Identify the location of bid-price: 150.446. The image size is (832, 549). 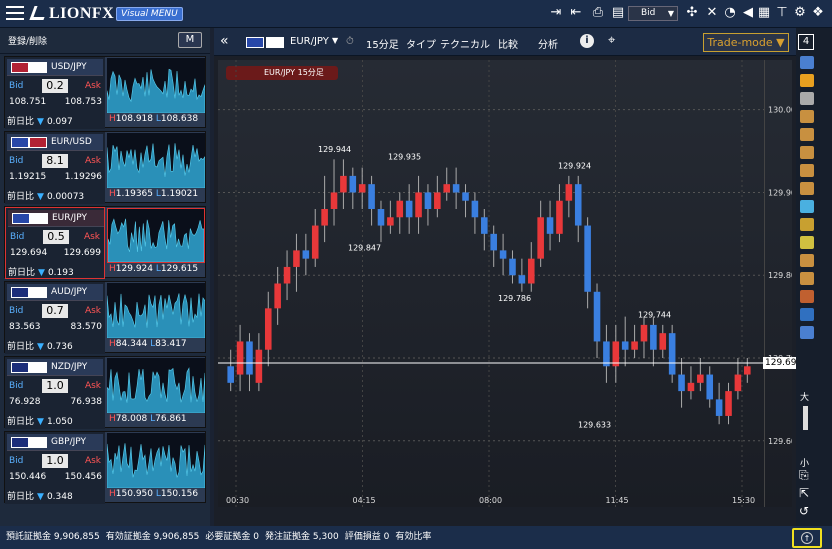
(27, 477).